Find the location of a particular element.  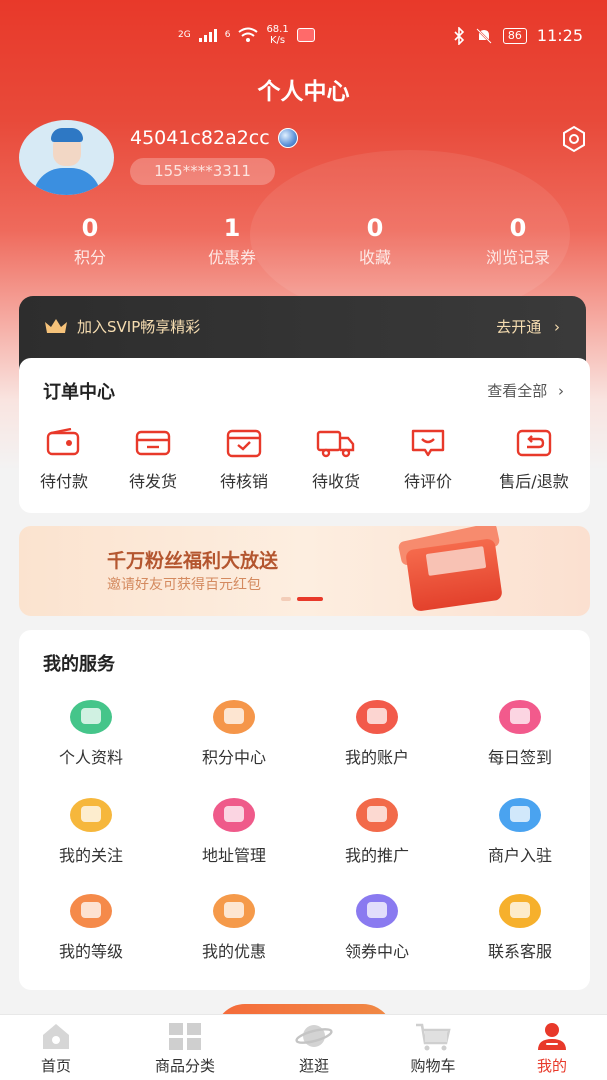

stat-label: 优惠券 is located at coordinates (231, 257).